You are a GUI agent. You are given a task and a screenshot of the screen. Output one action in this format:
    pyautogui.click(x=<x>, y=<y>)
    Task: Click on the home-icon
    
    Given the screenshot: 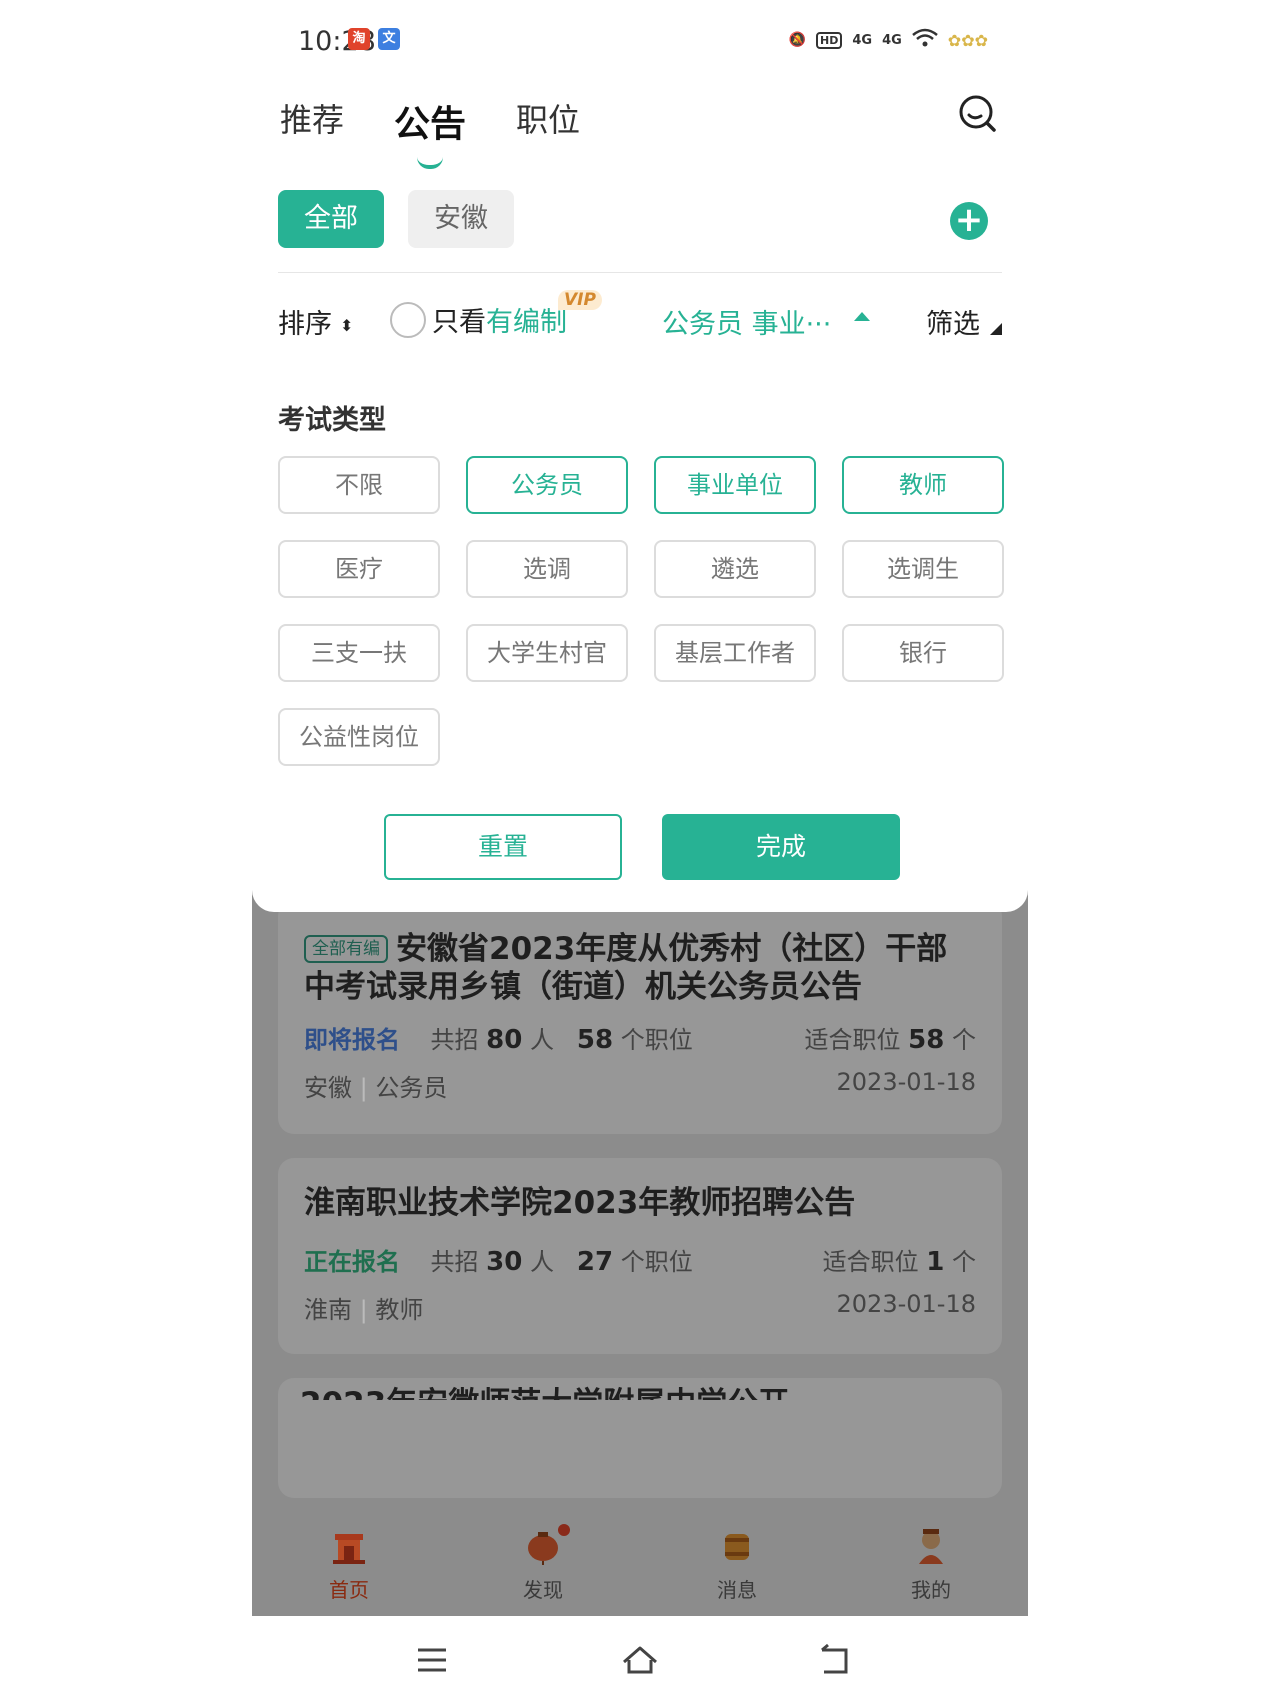 What is the action you would take?
    pyautogui.click(x=640, y=1660)
    